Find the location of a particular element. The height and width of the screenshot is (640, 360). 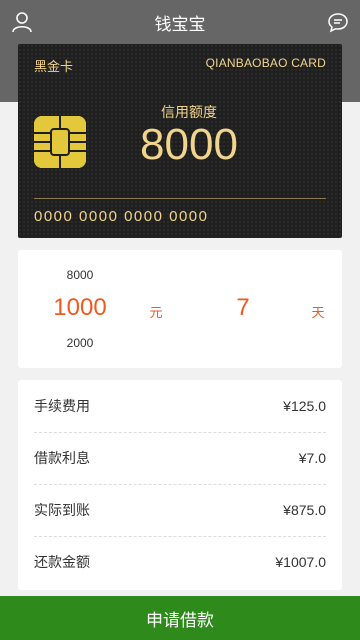

fee-value: ¥7.0 is located at coordinates (312, 458).